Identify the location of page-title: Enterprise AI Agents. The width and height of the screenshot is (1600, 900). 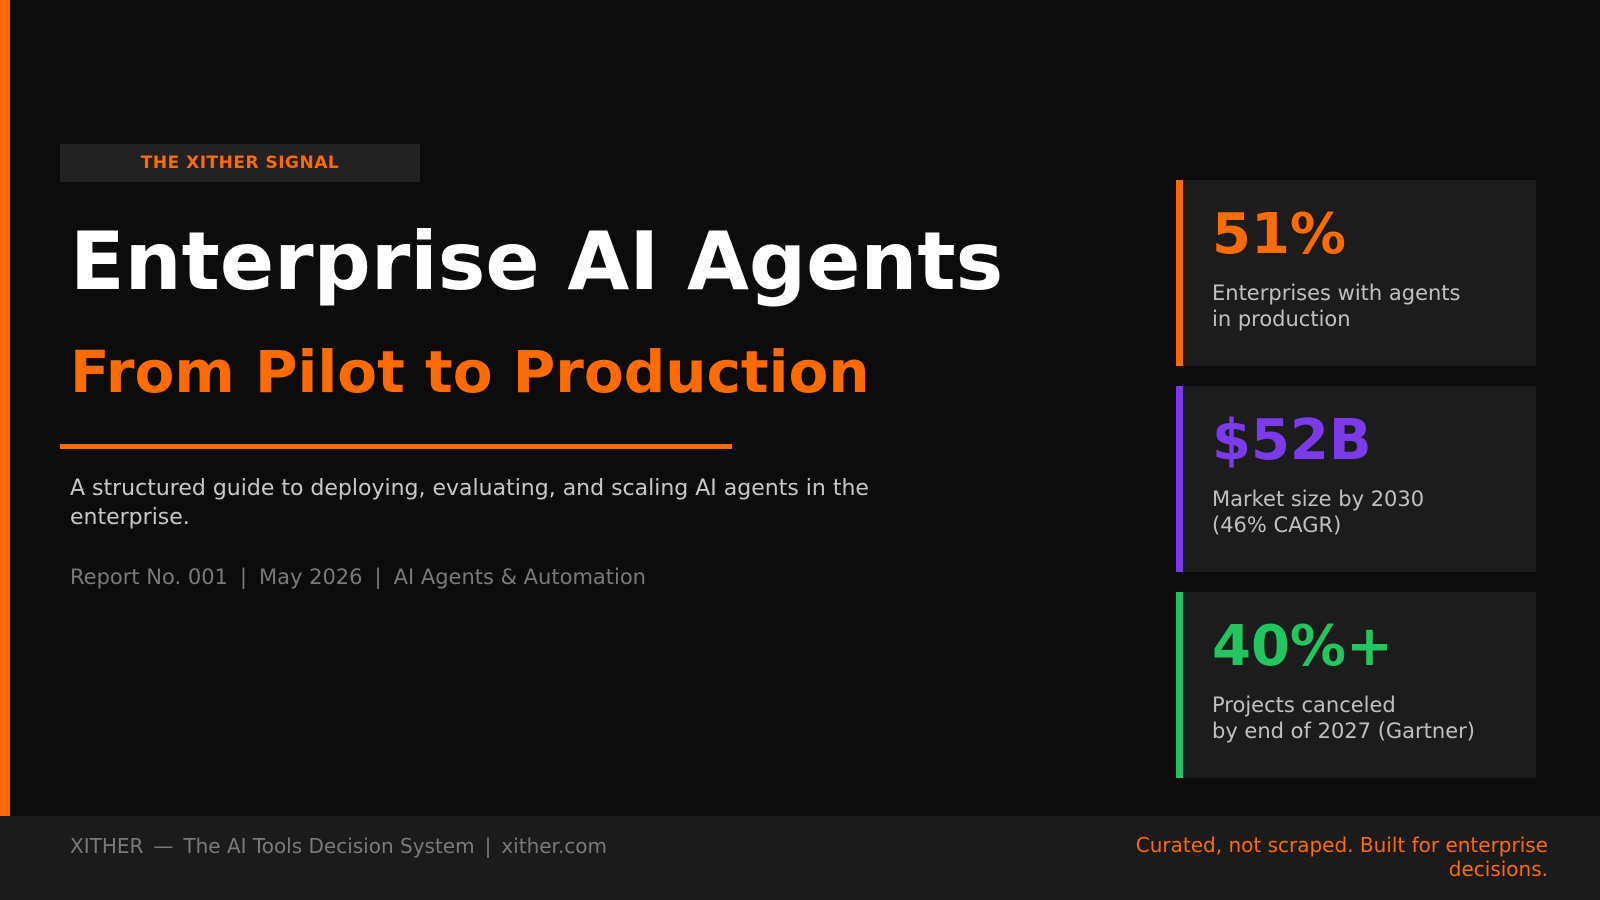
(537, 261).